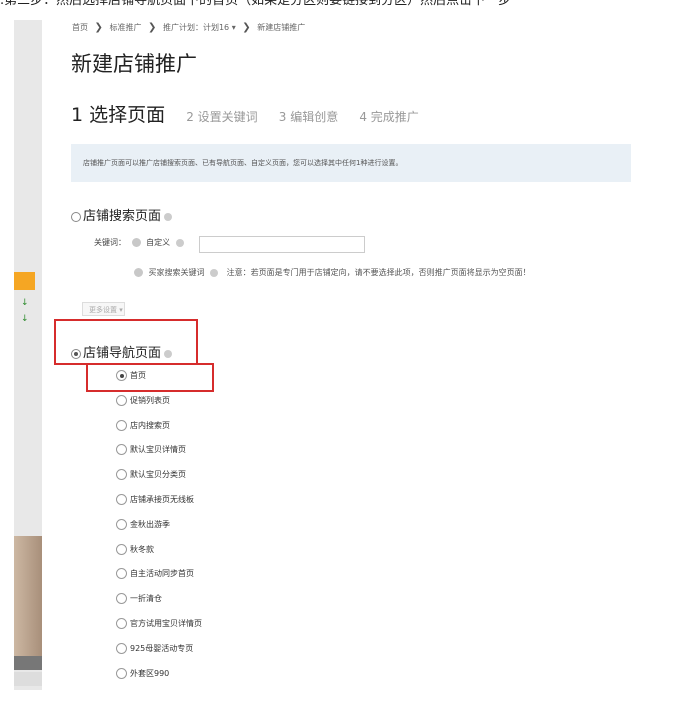 The width and height of the screenshot is (684, 702). I want to click on nav-item-autumn-travel: 金秋出游季, so click(159, 530).